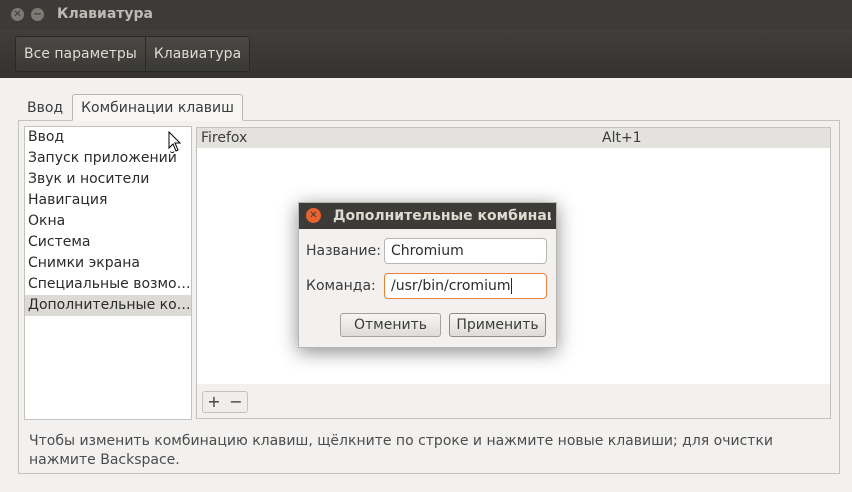  I want to click on category-item: Снимки экрана, so click(108, 263).